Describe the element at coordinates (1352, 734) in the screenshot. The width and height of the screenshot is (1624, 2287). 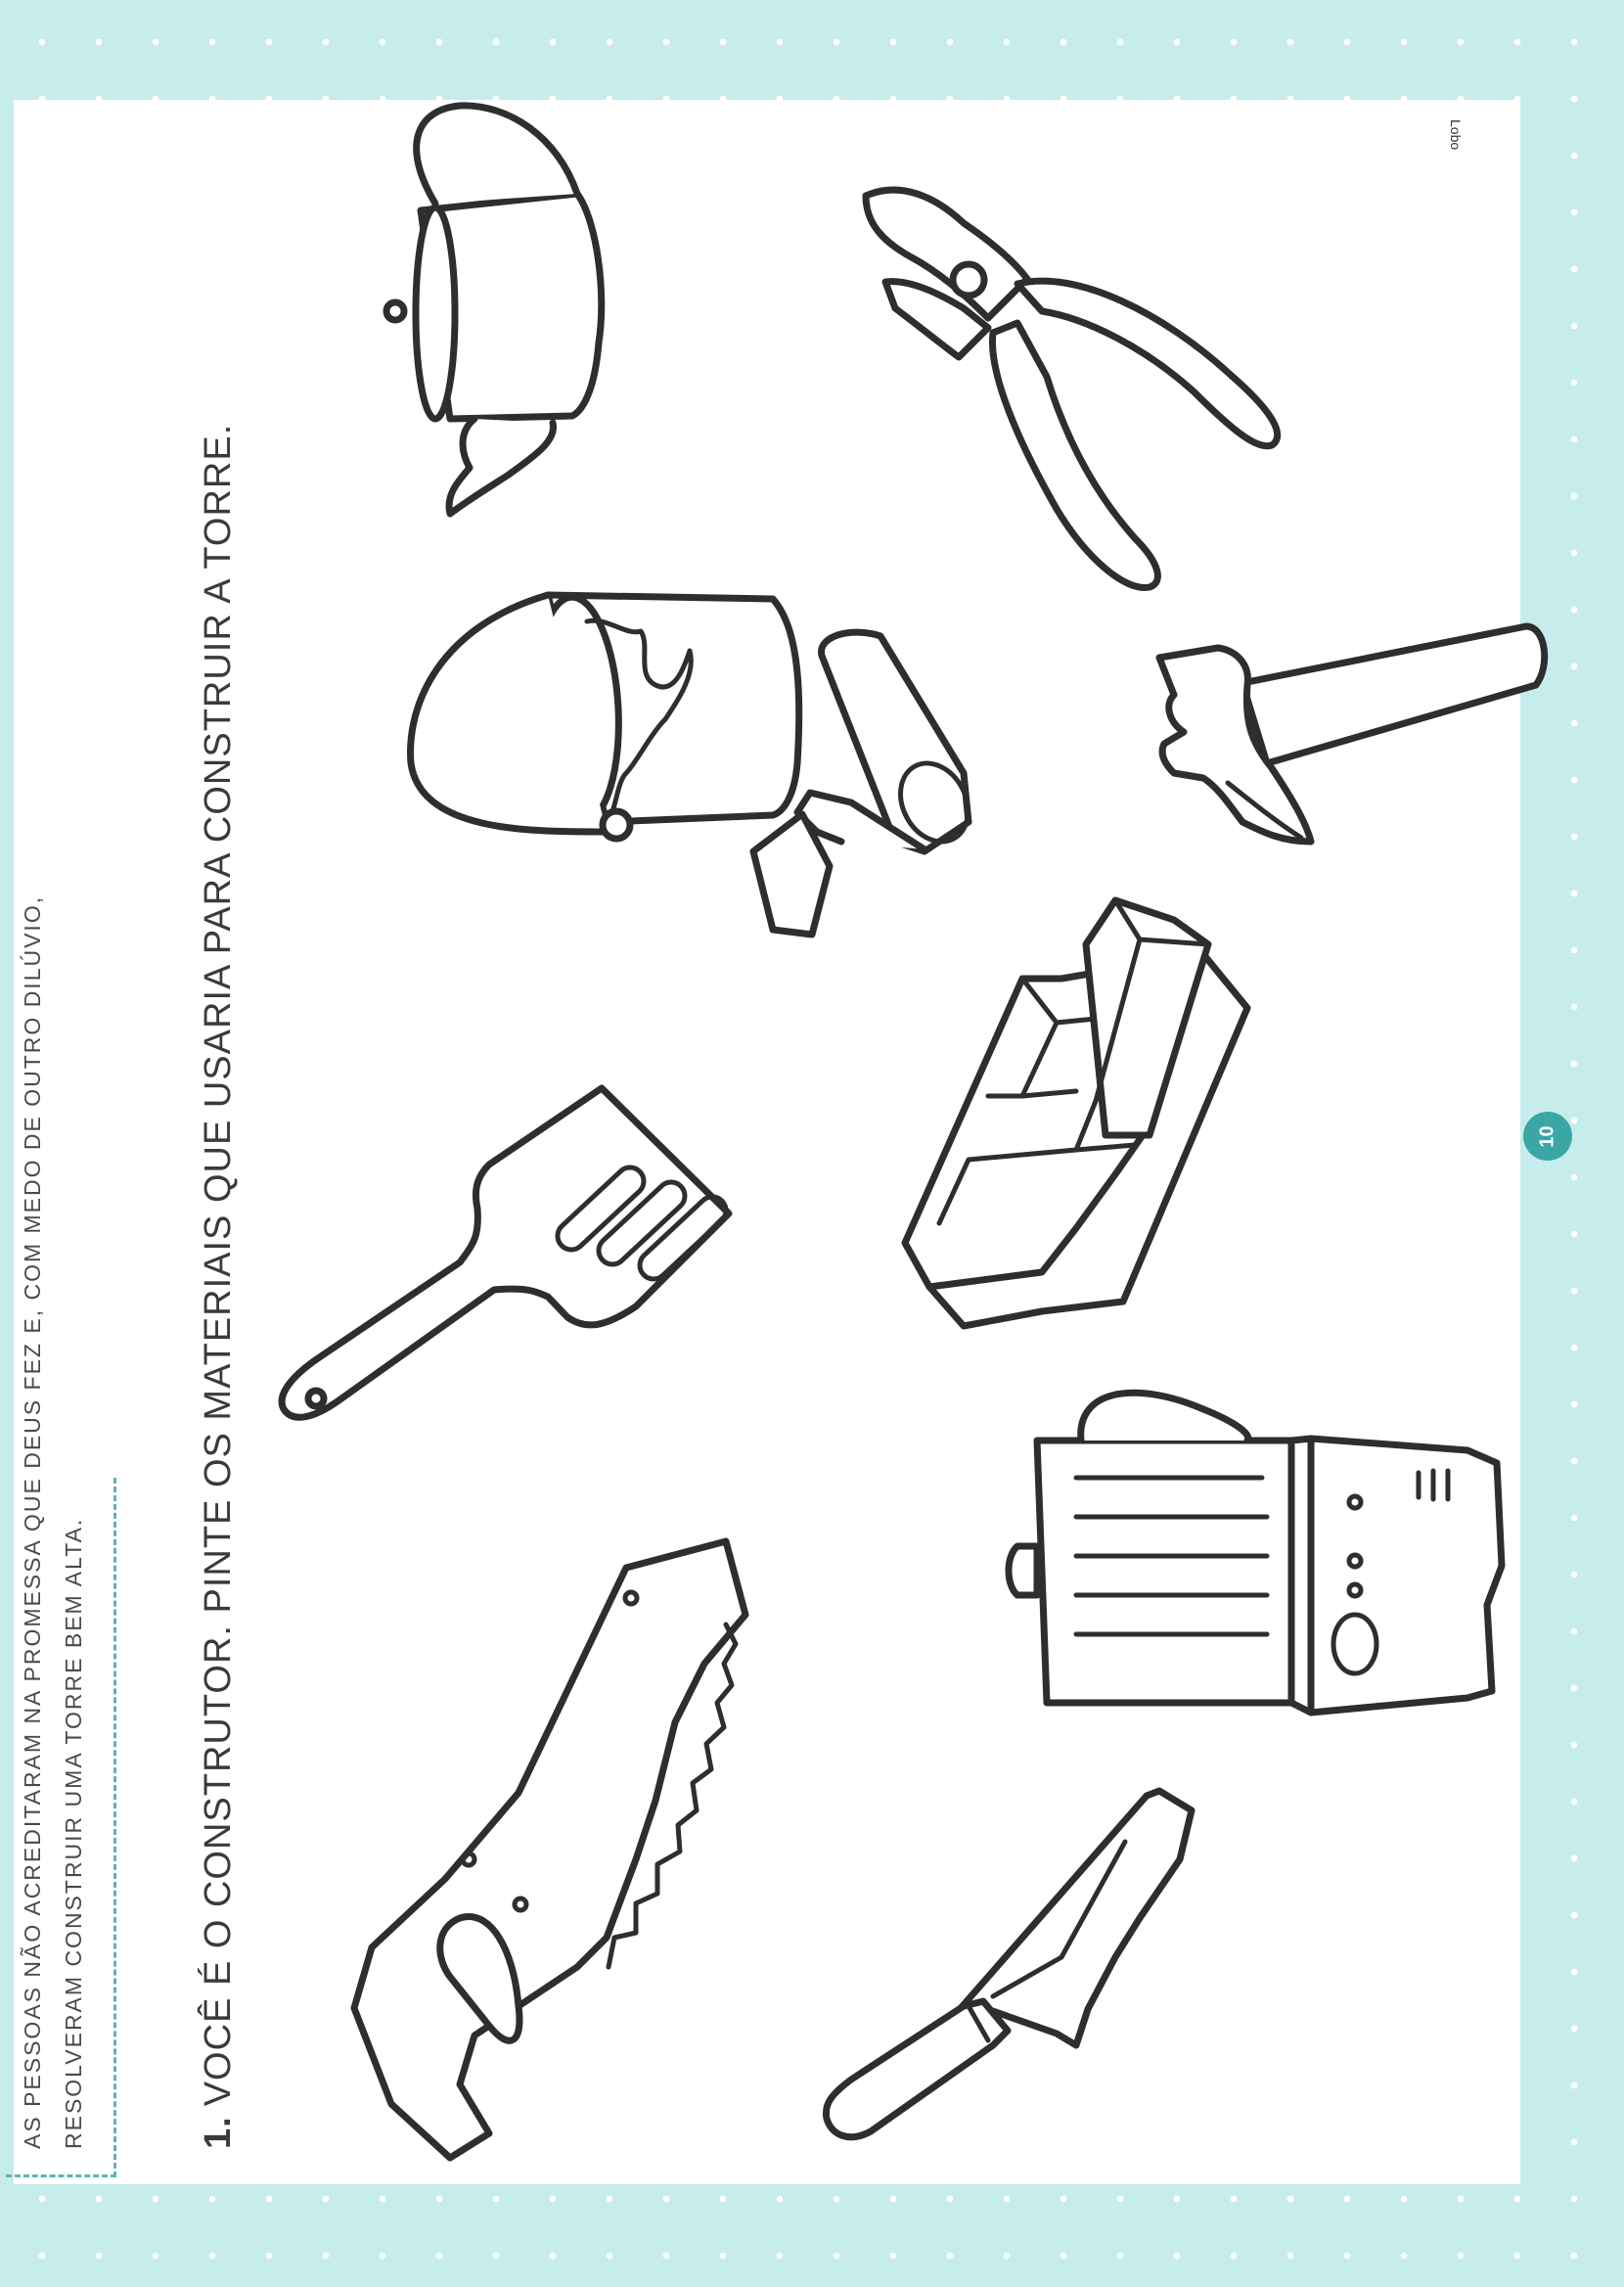
I see `hammer-icon` at that location.